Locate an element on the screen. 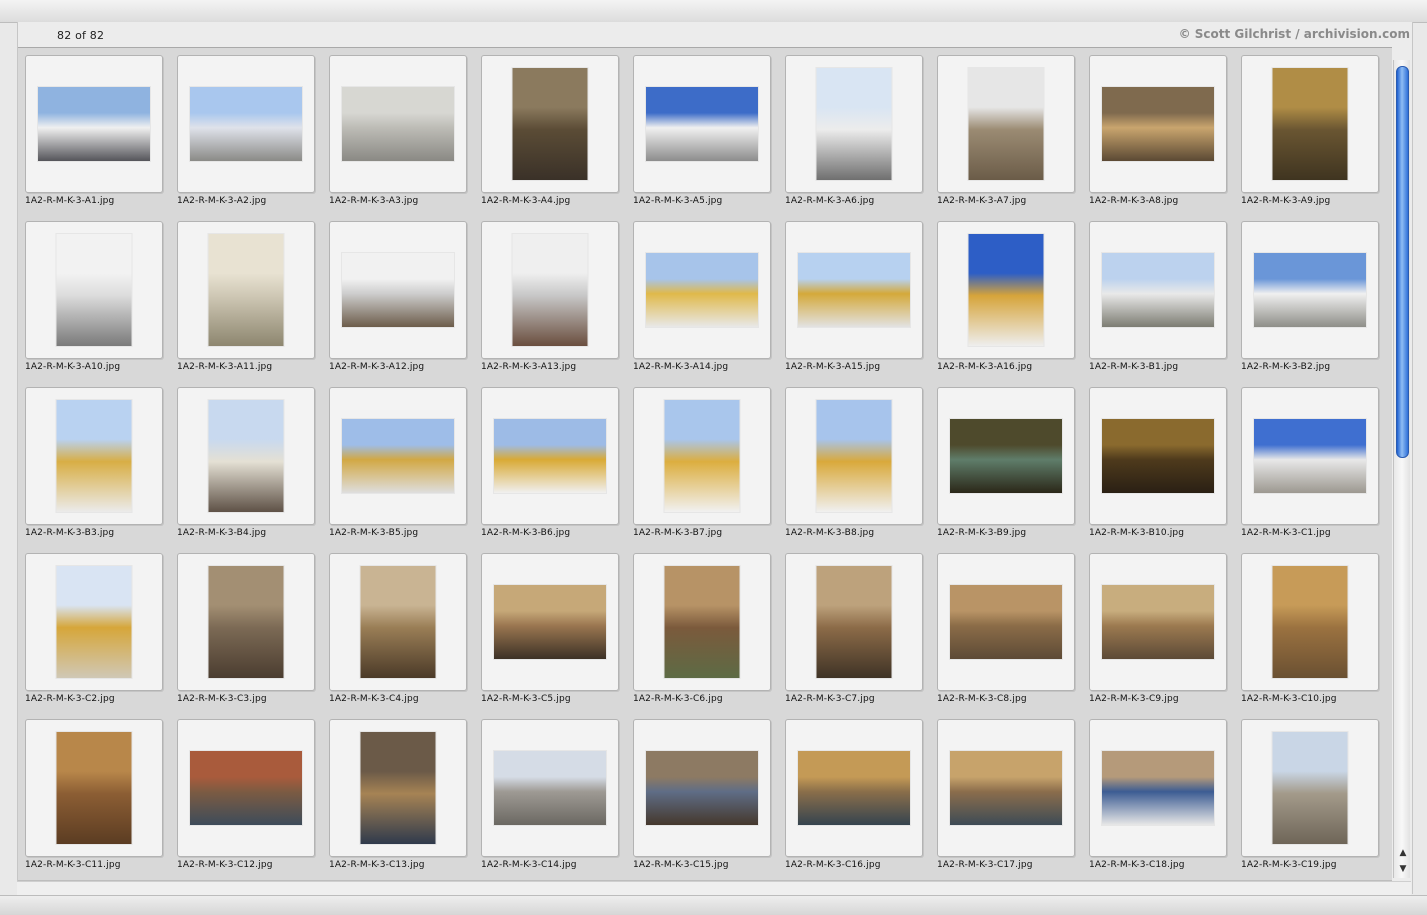  thumbnail-cell: 1A2-R-M-K-3-B2.jpg is located at coordinates (1310, 300).